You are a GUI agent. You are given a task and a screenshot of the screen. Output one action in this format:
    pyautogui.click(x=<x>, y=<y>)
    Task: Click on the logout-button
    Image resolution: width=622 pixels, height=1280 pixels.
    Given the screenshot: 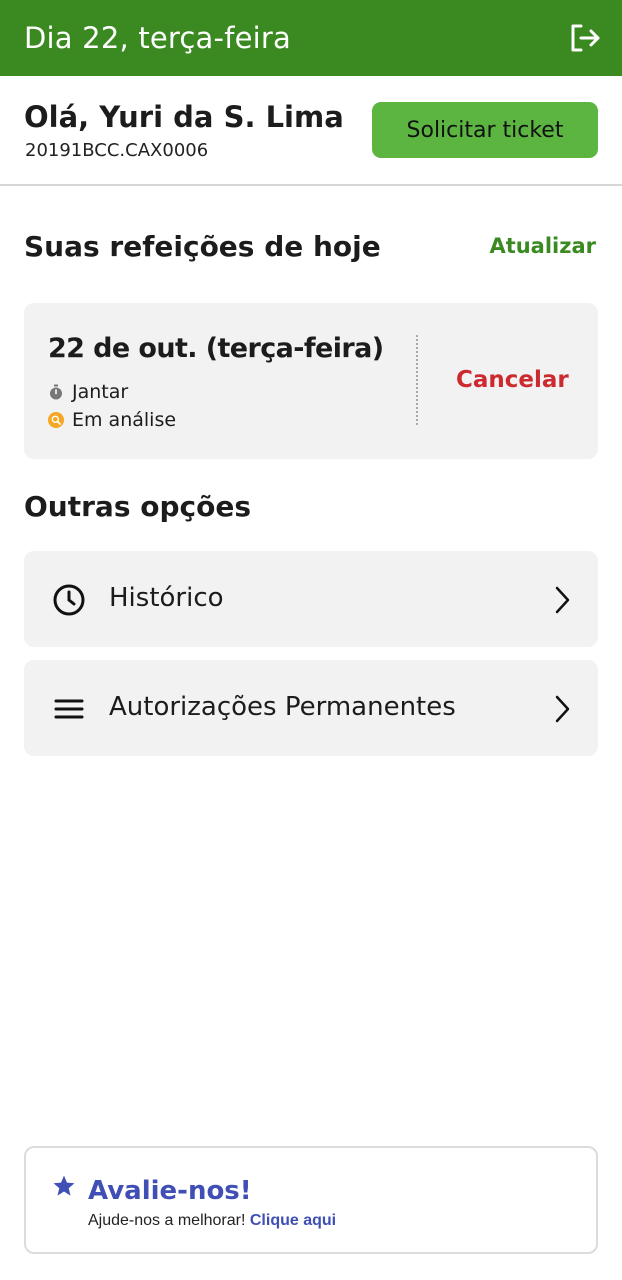 What is the action you would take?
    pyautogui.click(x=585, y=38)
    